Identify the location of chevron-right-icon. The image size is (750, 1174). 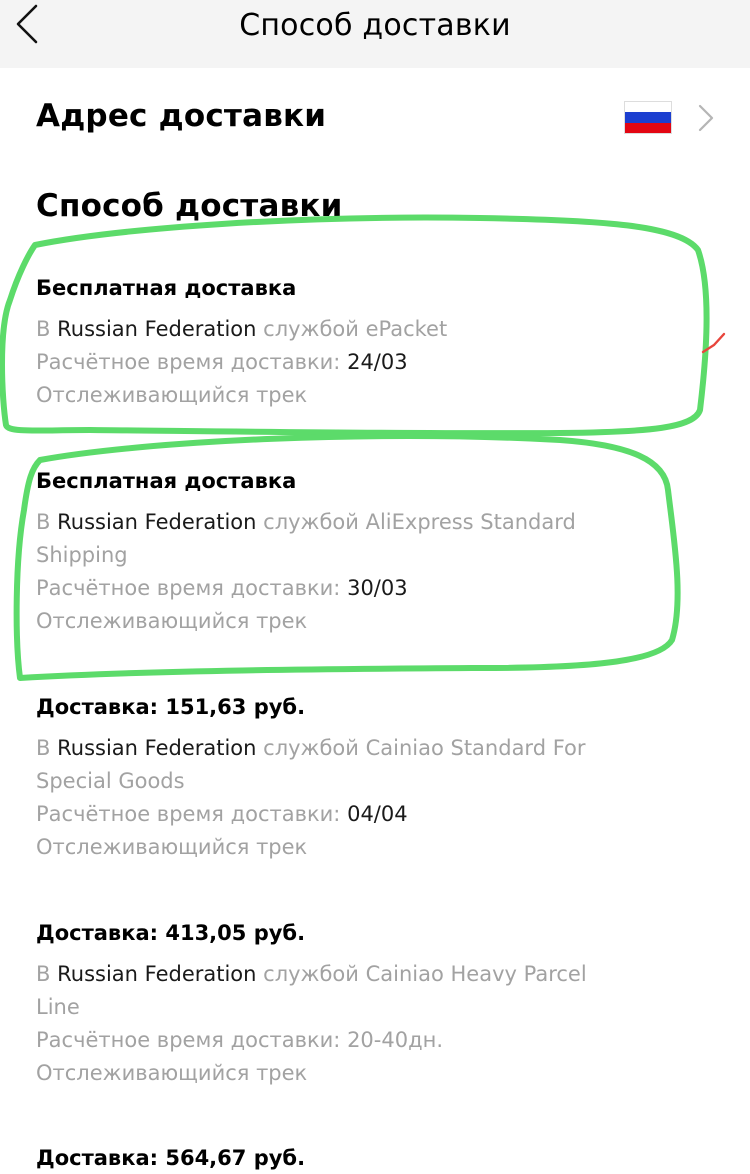
(706, 118).